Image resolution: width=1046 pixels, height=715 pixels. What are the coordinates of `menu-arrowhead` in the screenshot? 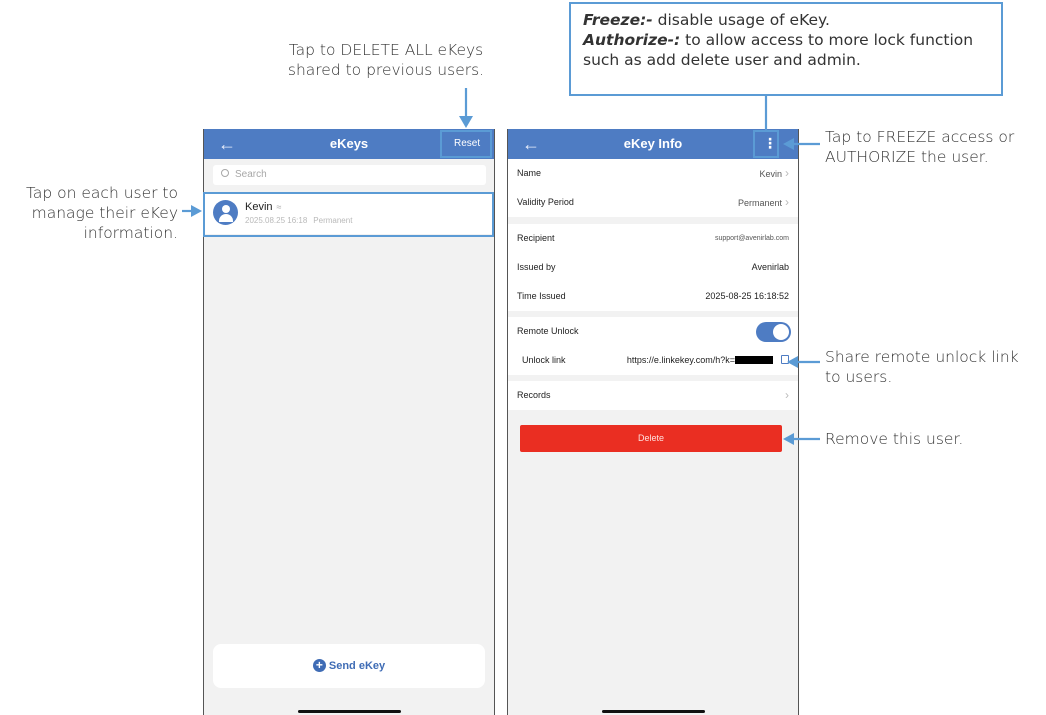 It's located at (788, 144).